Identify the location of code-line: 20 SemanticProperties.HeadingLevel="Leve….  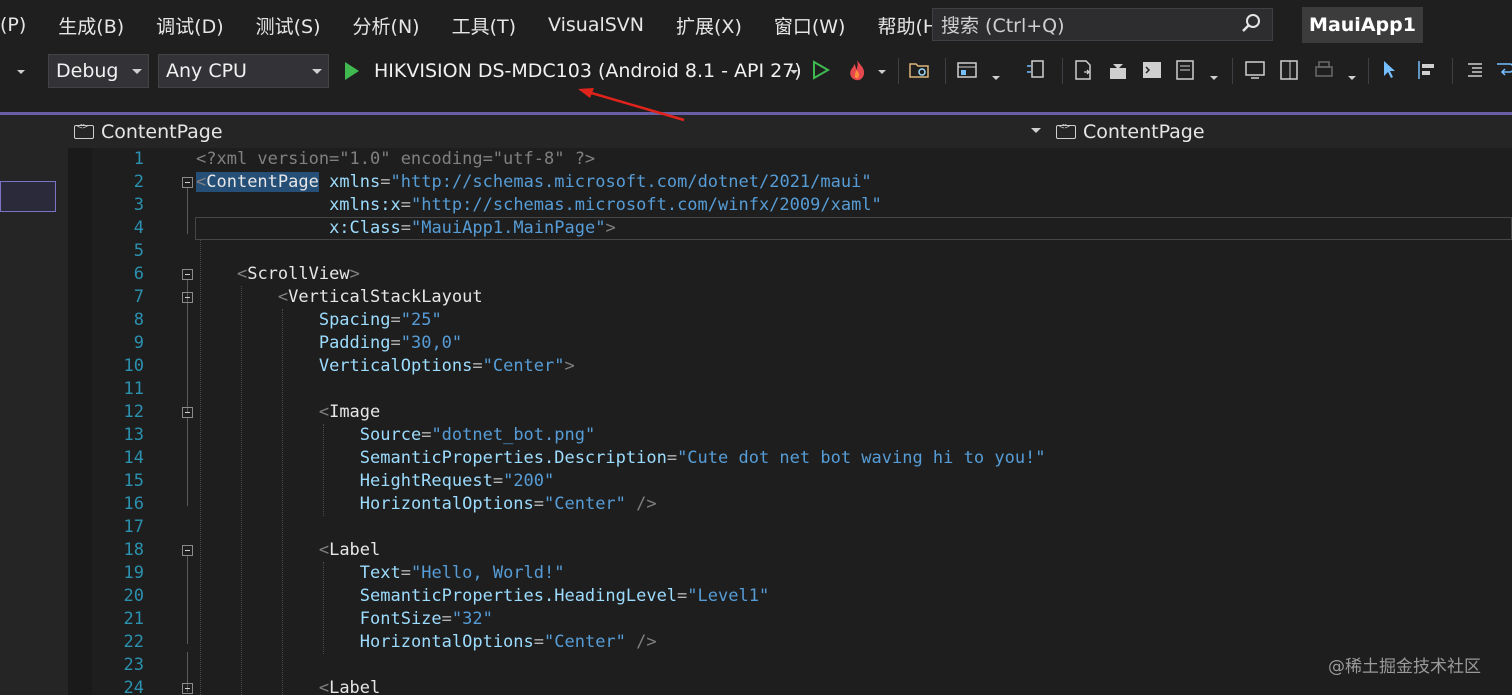
(802, 596).